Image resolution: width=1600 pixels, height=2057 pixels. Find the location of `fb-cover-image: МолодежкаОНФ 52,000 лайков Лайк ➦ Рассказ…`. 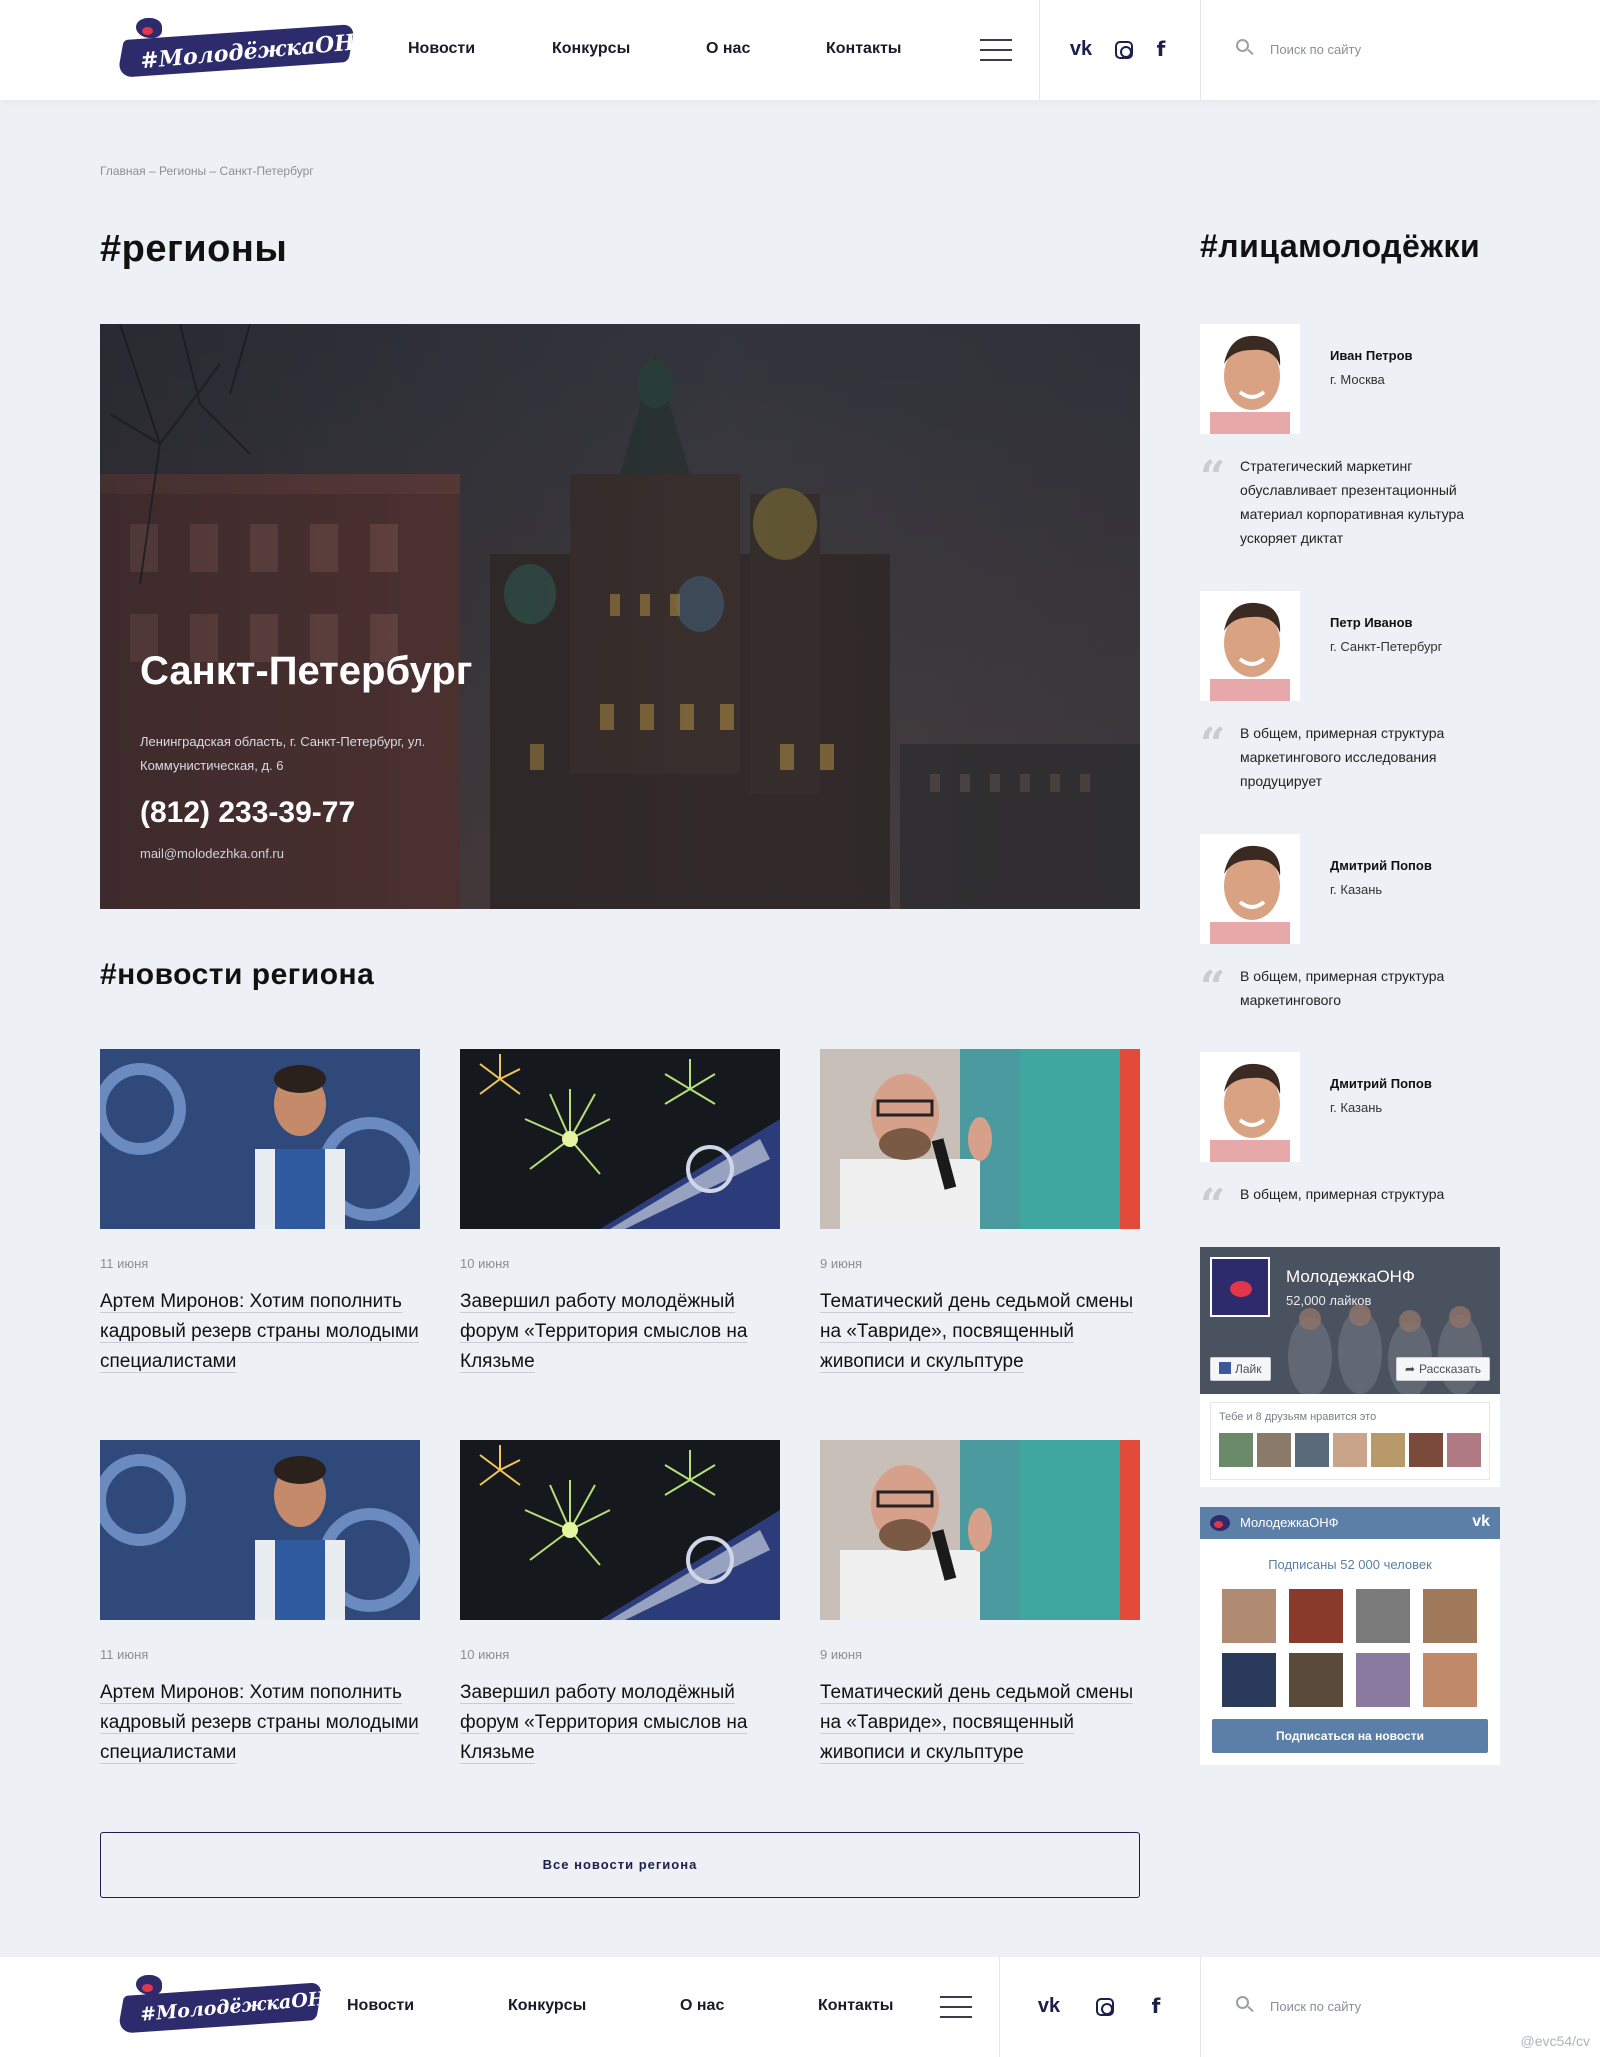

fb-cover-image: МолодежкаОНФ 52,000 лайков Лайк ➦ Рассказ… is located at coordinates (1350, 1320).